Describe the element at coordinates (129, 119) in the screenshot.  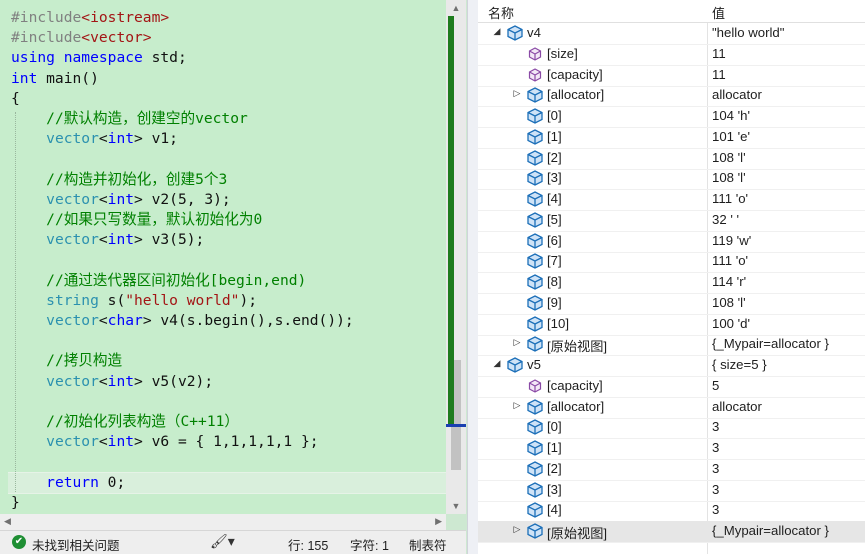
I see `code-line: //默认构造，创建空的vector` at that location.